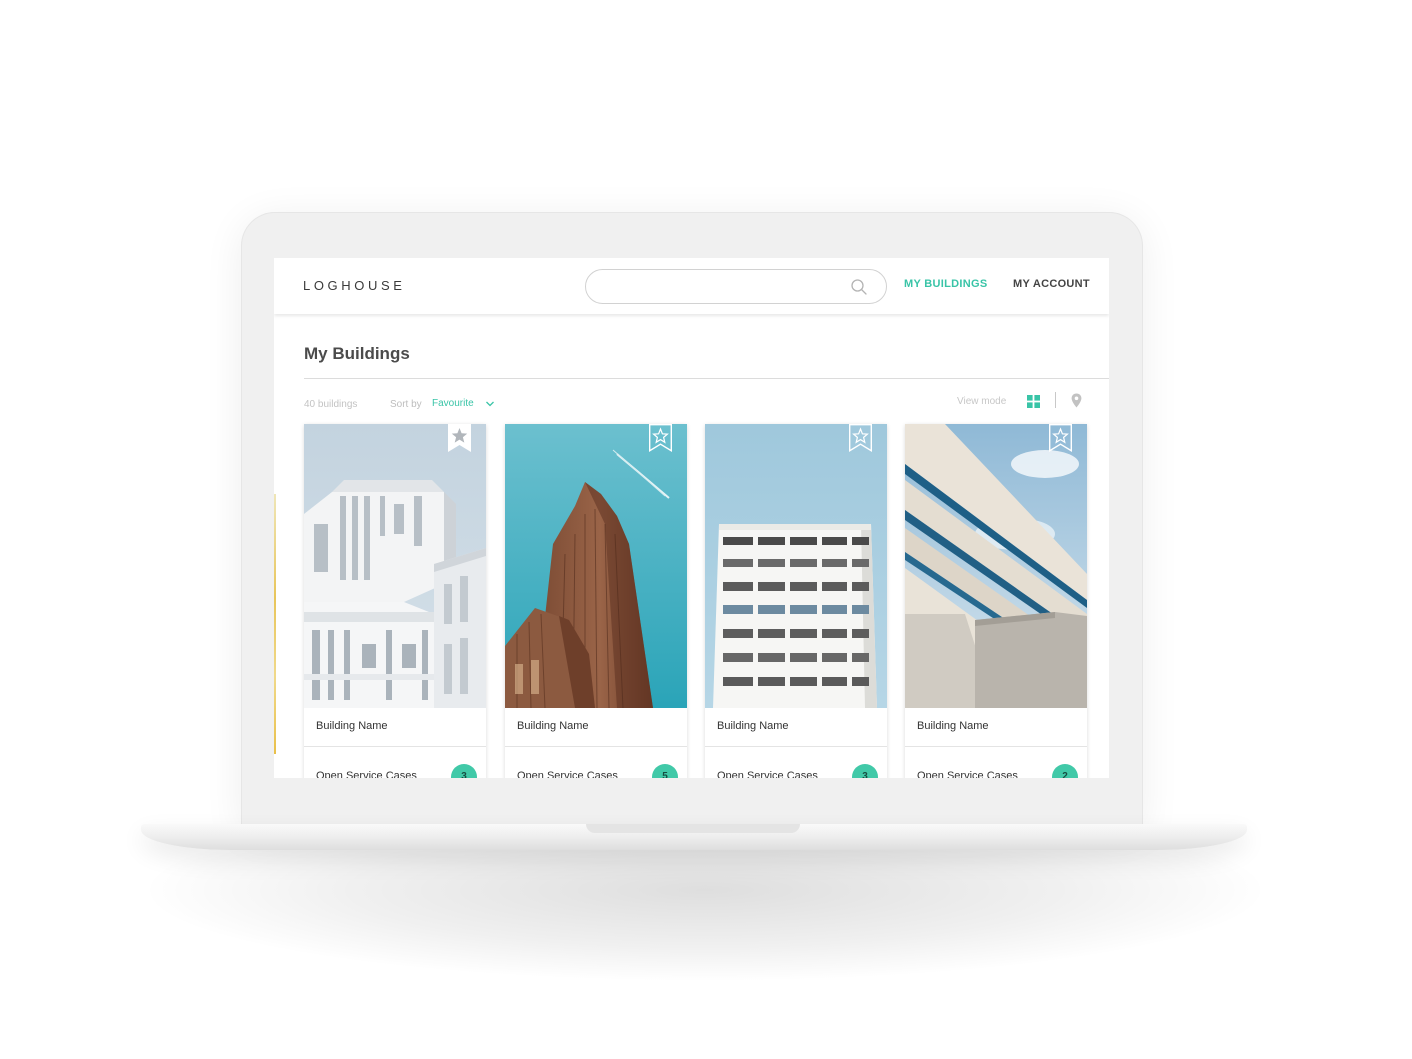 The image size is (1412, 1059). I want to click on building-count: 40 buildings, so click(331, 404).